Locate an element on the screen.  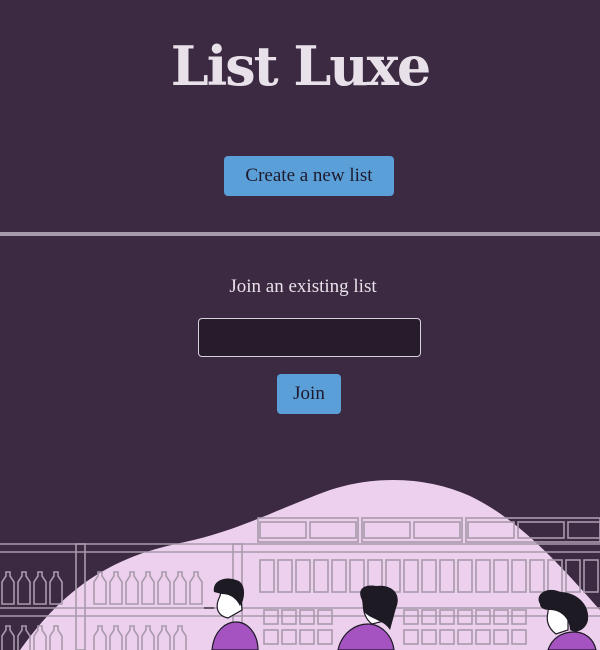
join-heading: Join an existing list is located at coordinates (303, 286).